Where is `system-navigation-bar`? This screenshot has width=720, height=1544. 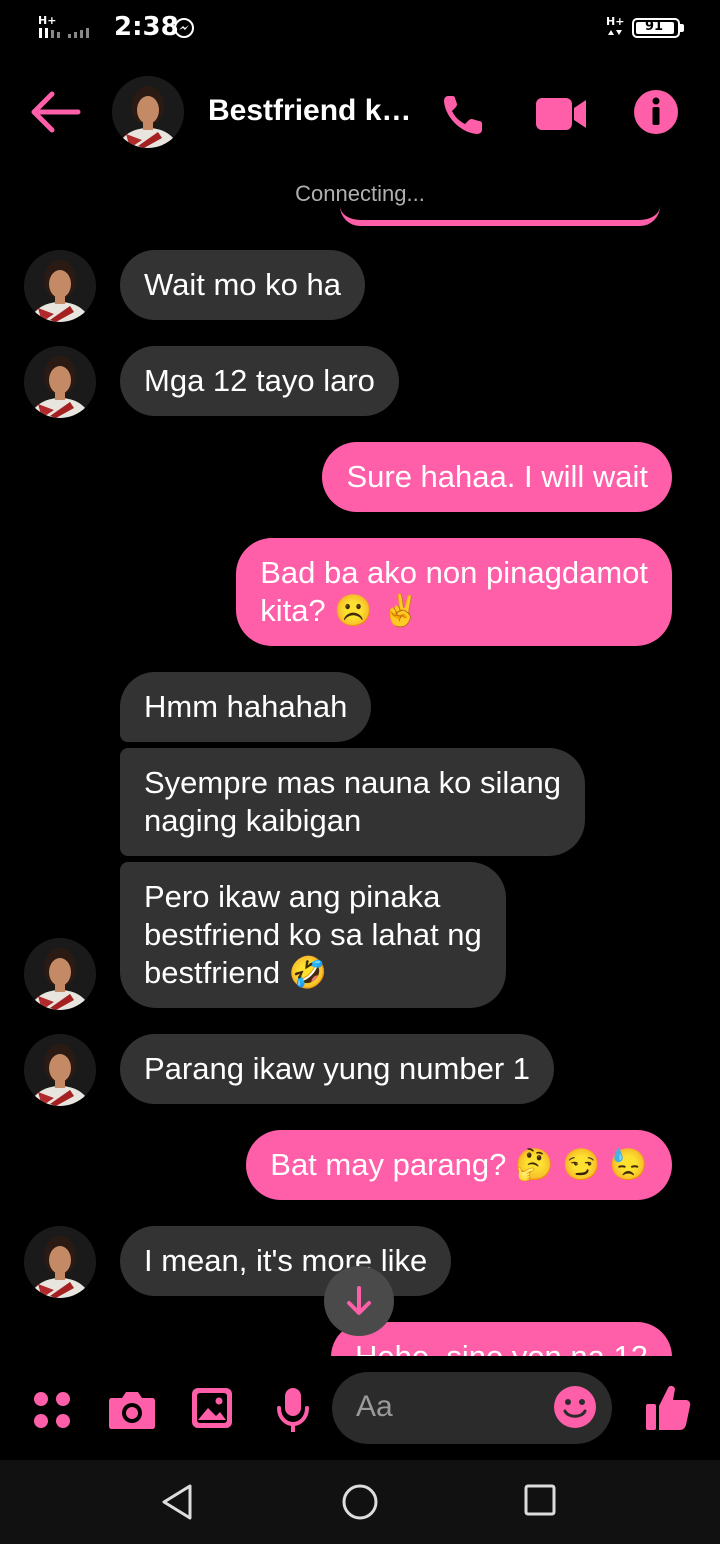 system-navigation-bar is located at coordinates (360, 1502).